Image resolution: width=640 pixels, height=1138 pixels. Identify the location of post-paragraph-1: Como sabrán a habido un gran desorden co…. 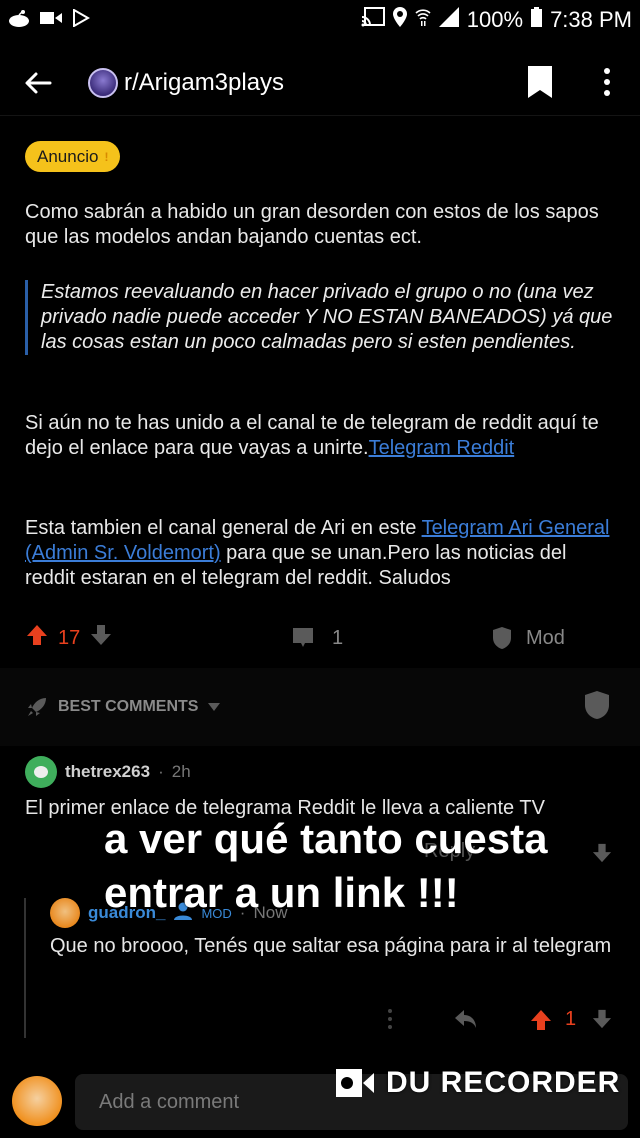
(312, 224).